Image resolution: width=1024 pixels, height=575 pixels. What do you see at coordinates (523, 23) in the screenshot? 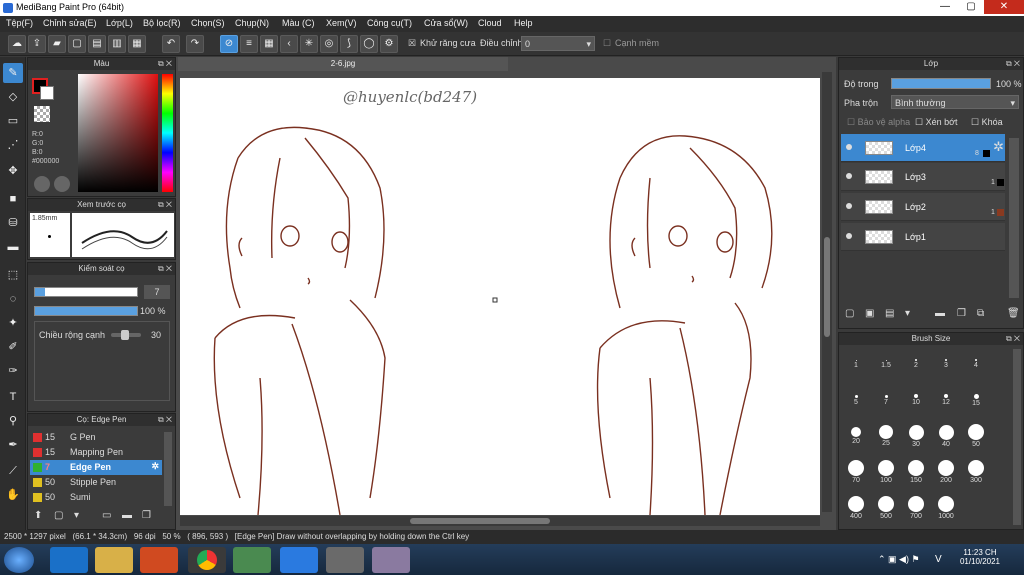
I see `menu-help: Help` at bounding box center [523, 23].